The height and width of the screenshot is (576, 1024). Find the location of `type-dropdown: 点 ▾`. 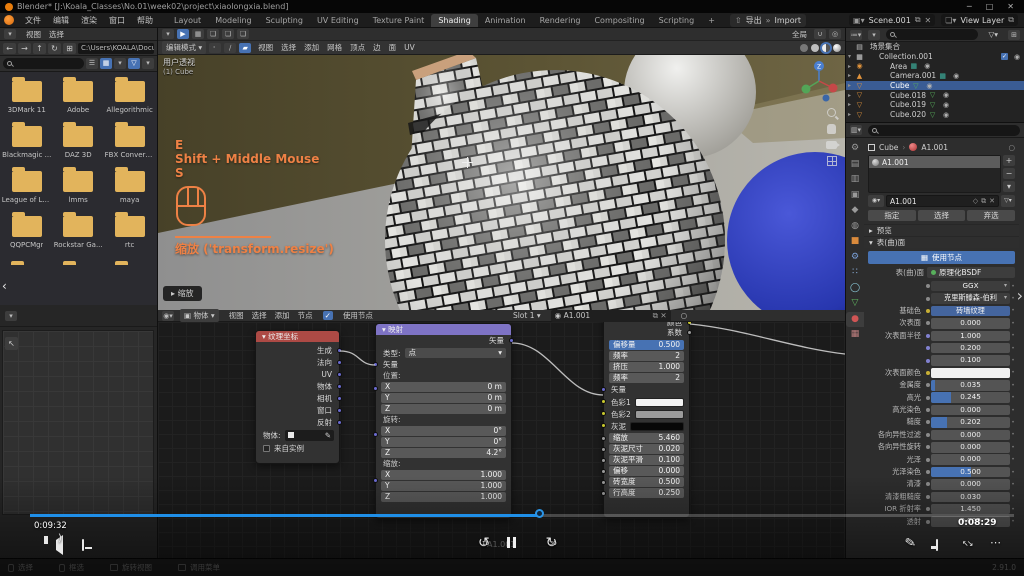

type-dropdown: 点 ▾ is located at coordinates (455, 353).